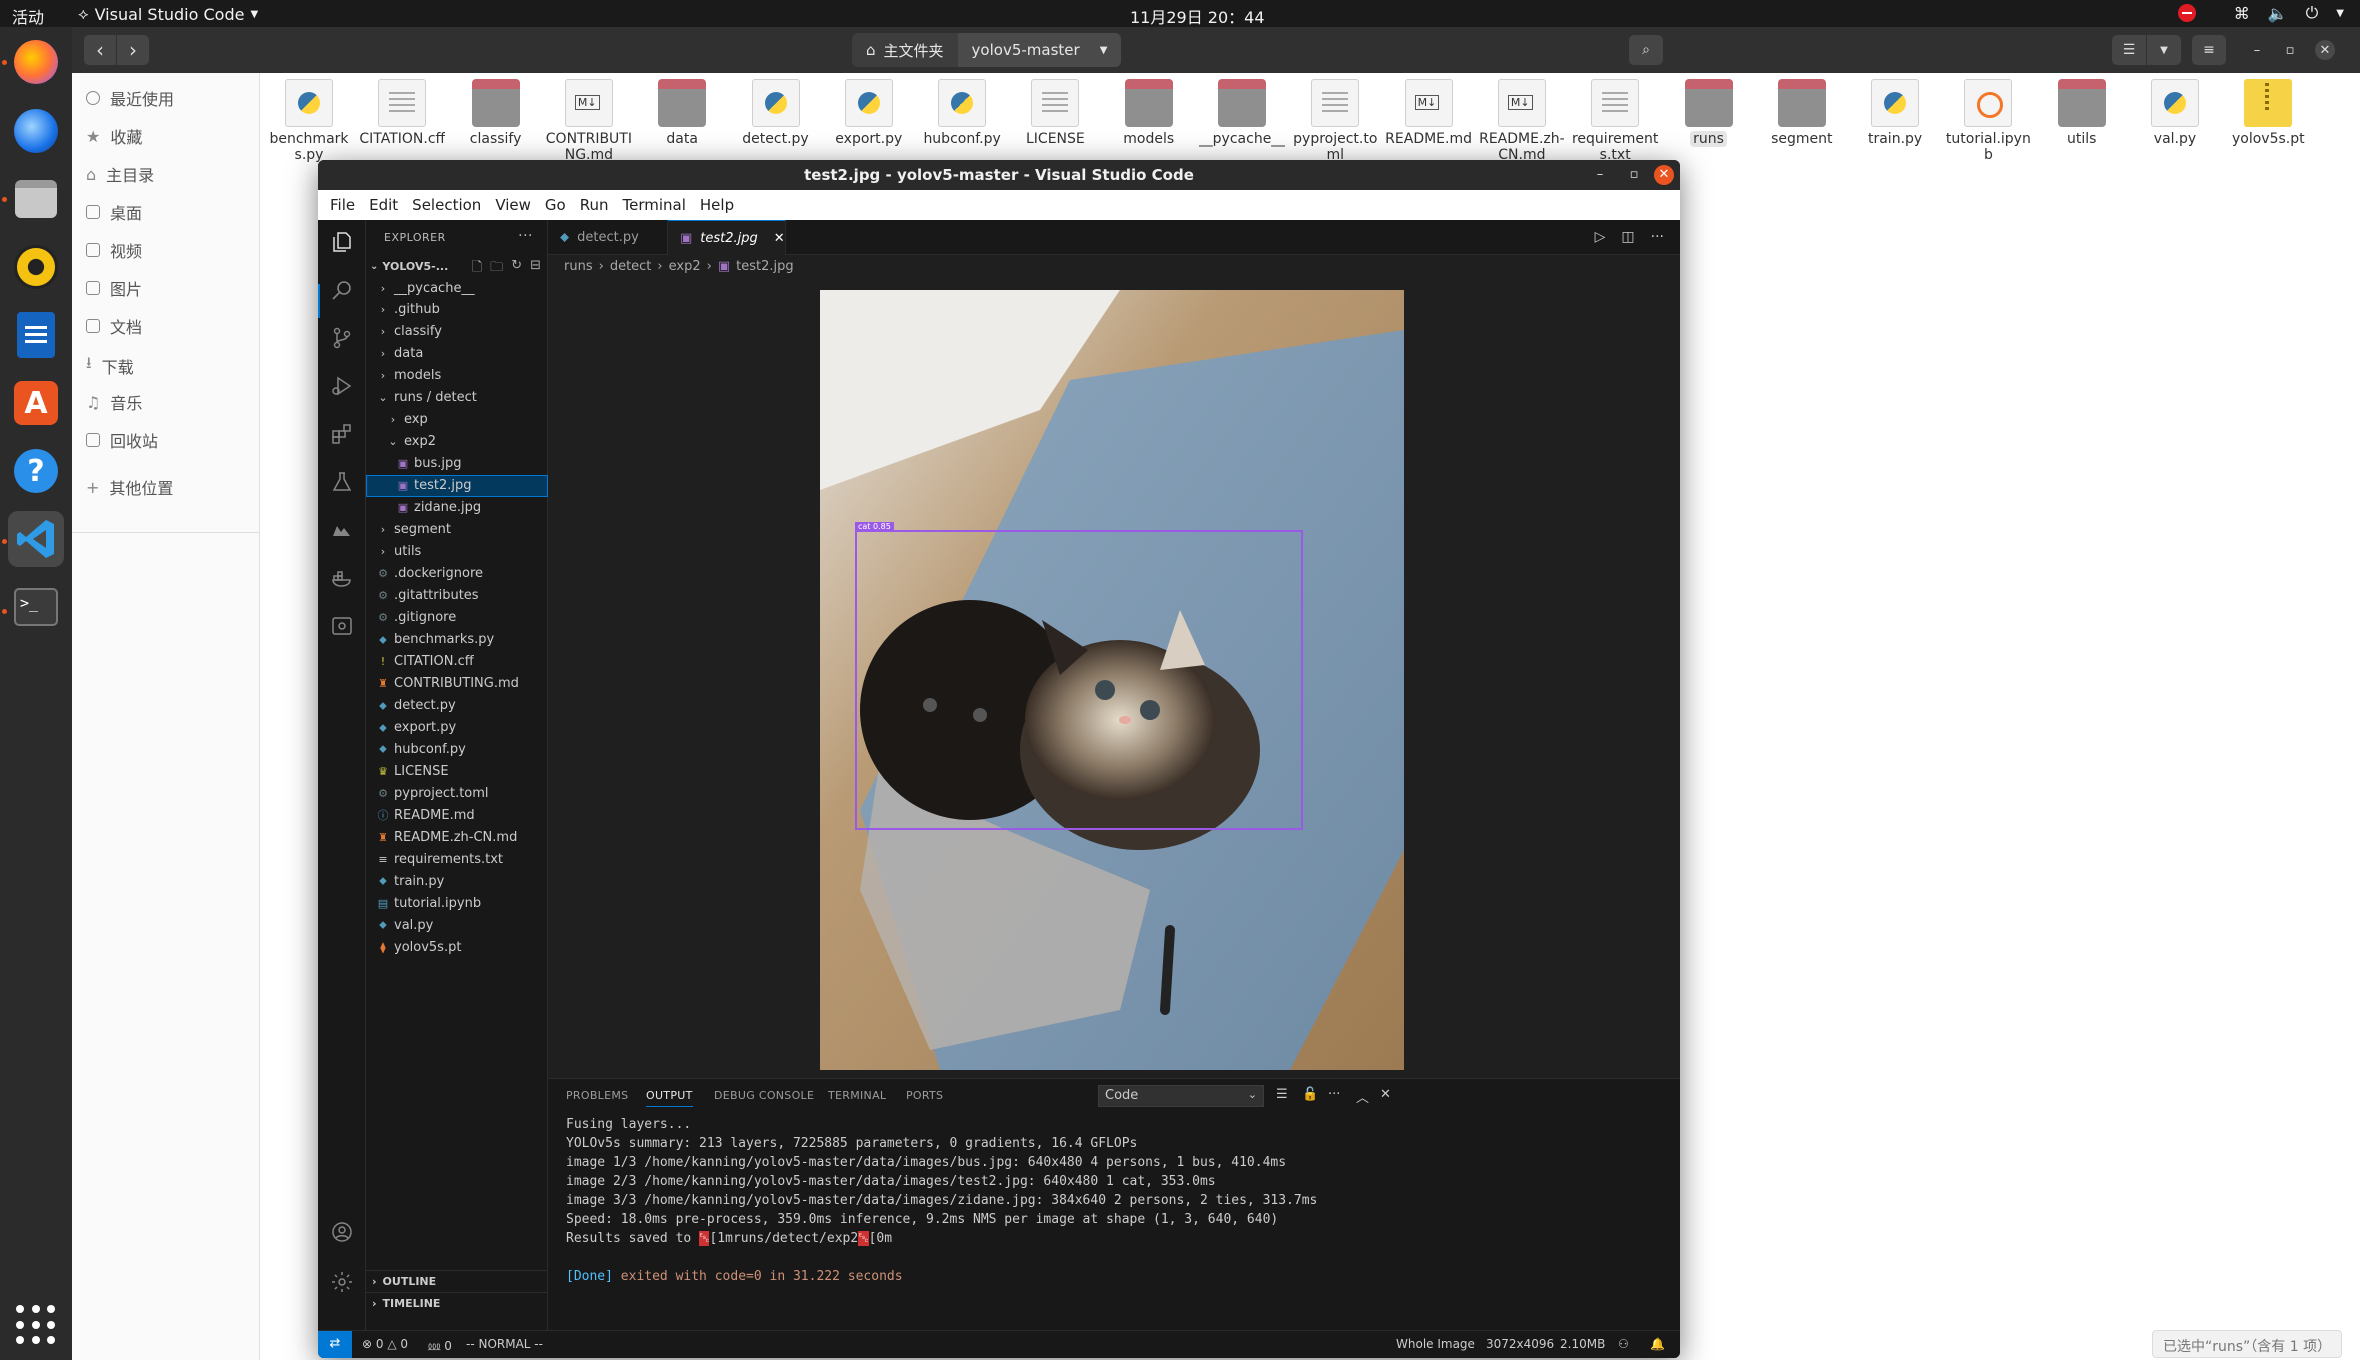  I want to click on file-item: val.py, so click(2175, 113).